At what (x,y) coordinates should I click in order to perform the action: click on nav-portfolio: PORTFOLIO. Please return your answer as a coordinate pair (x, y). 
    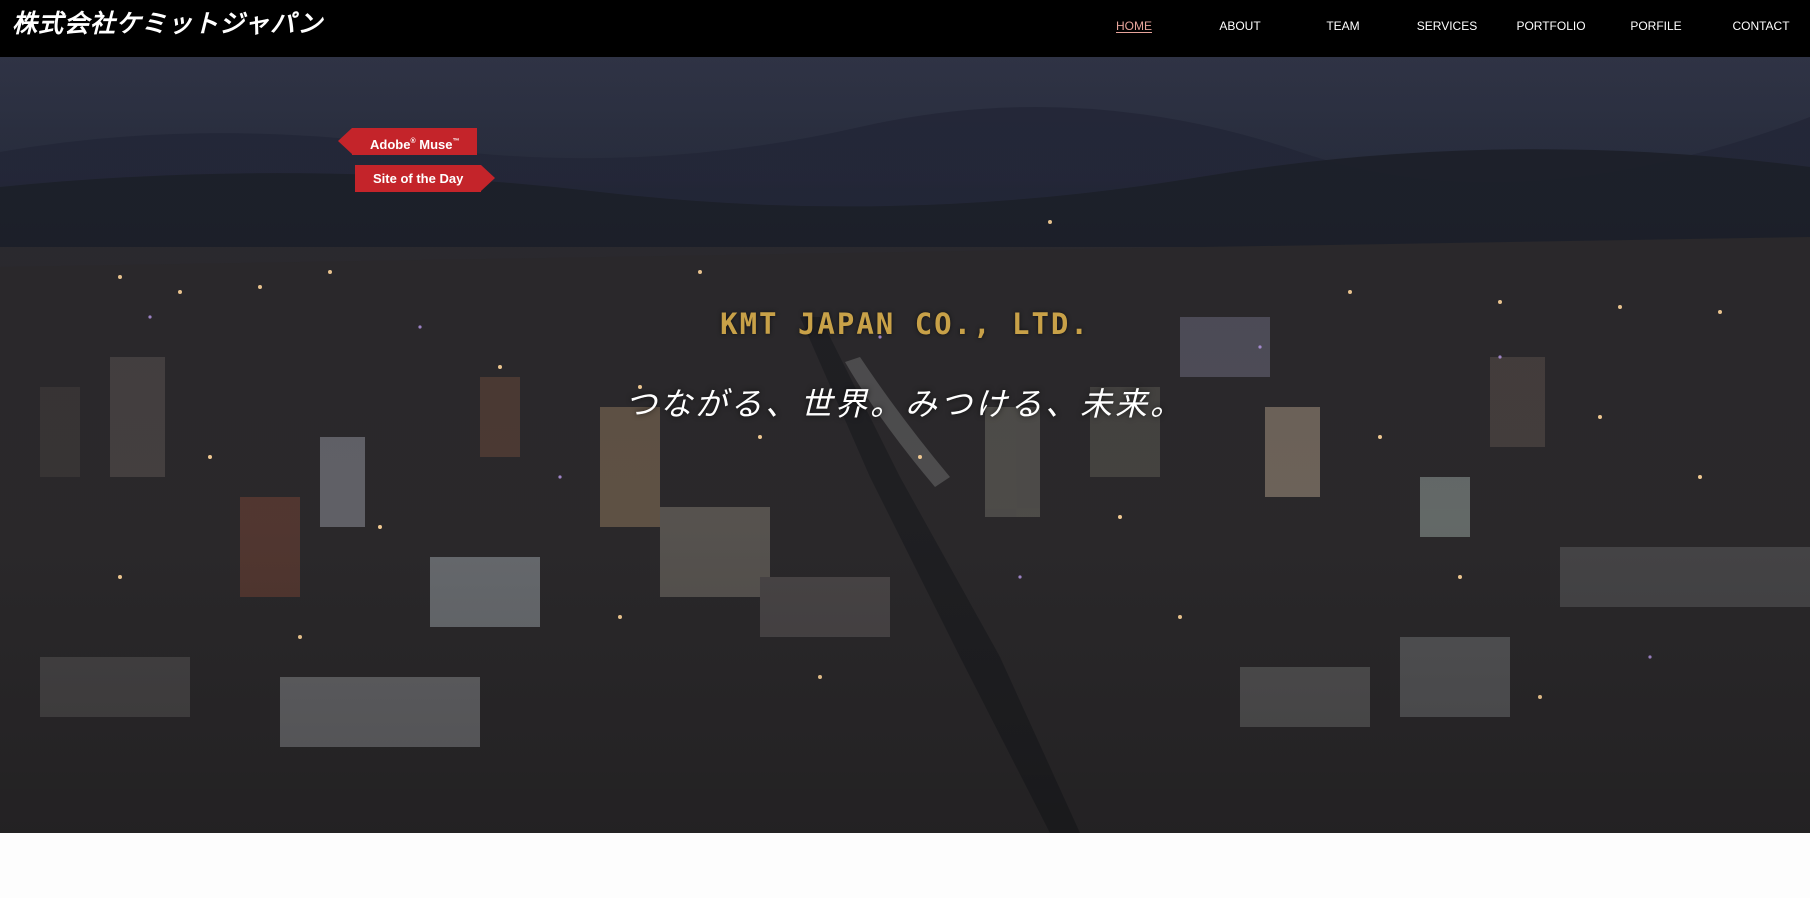
    Looking at the image, I should click on (1551, 26).